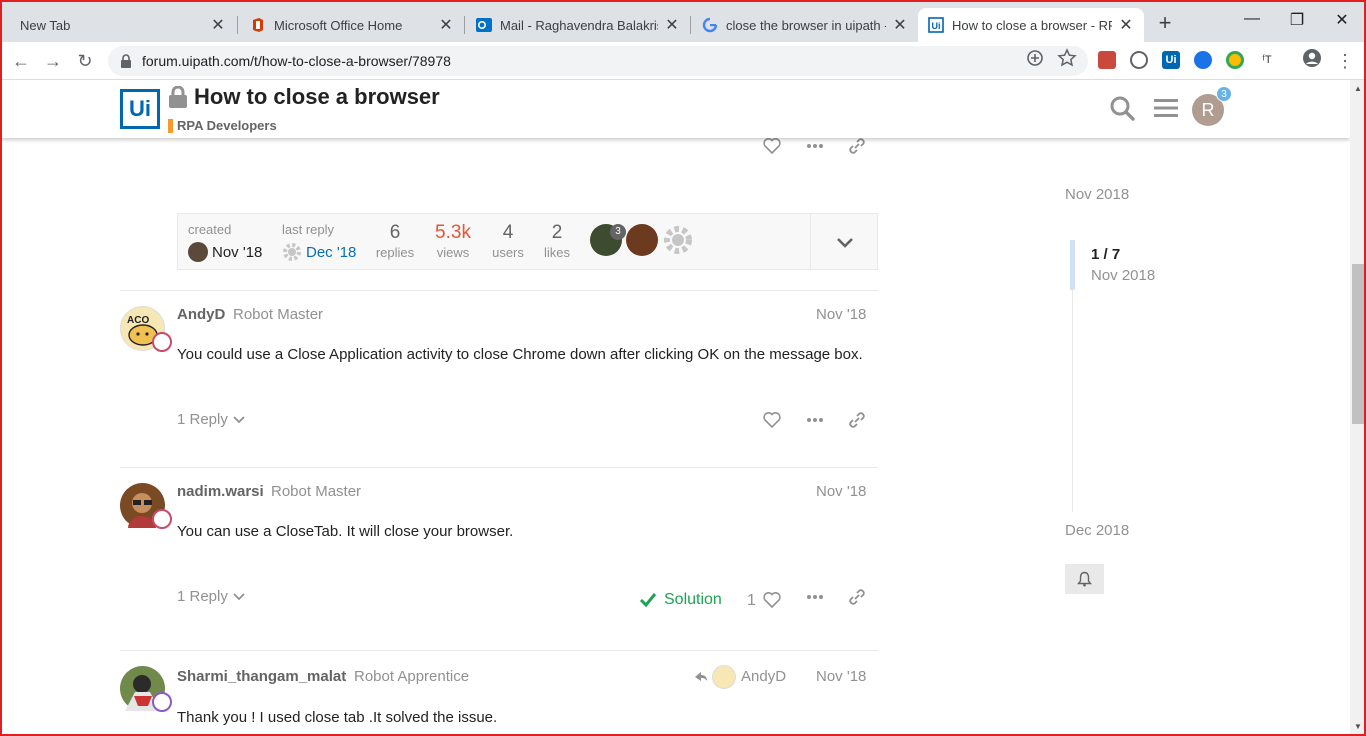 This screenshot has width=1366, height=736. Describe the element at coordinates (710, 25) in the screenshot. I see `google-icon` at that location.